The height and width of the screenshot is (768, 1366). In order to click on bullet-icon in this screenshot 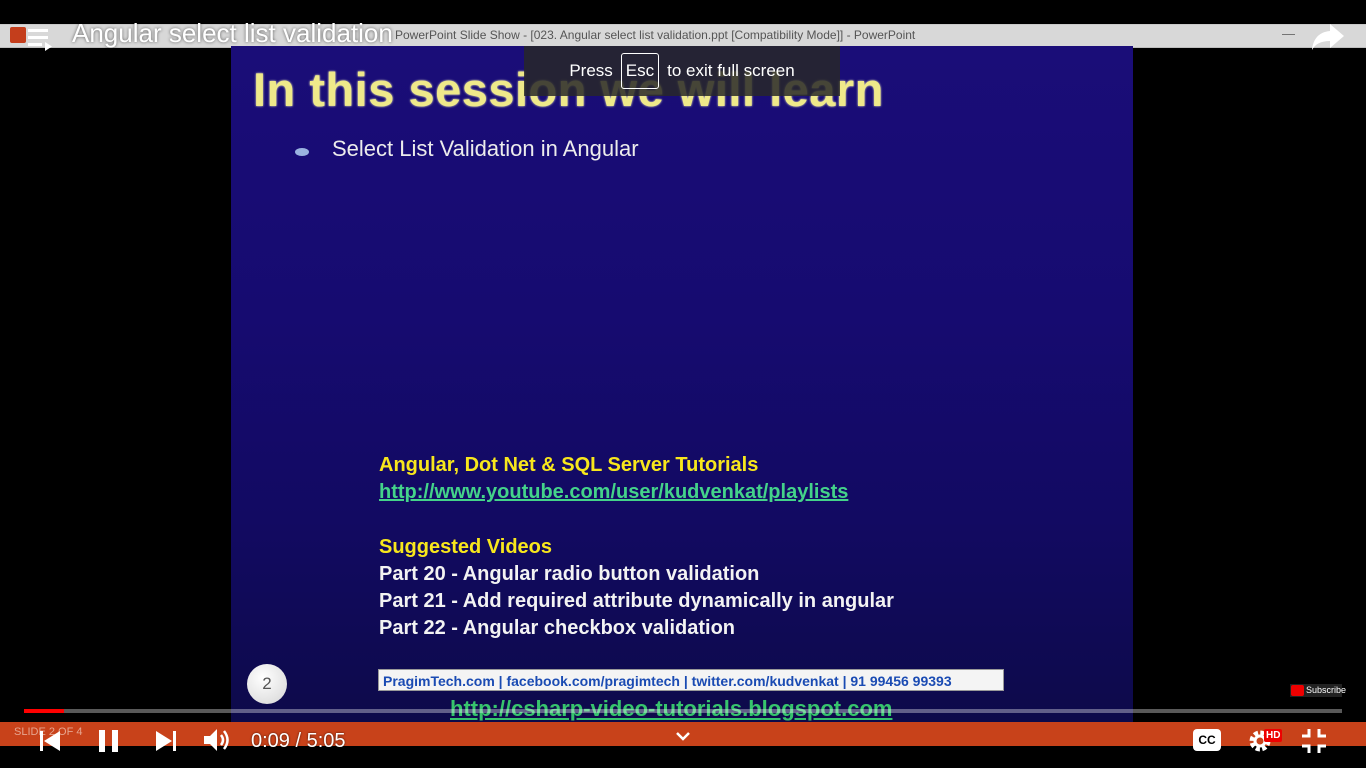, I will do `click(302, 152)`.